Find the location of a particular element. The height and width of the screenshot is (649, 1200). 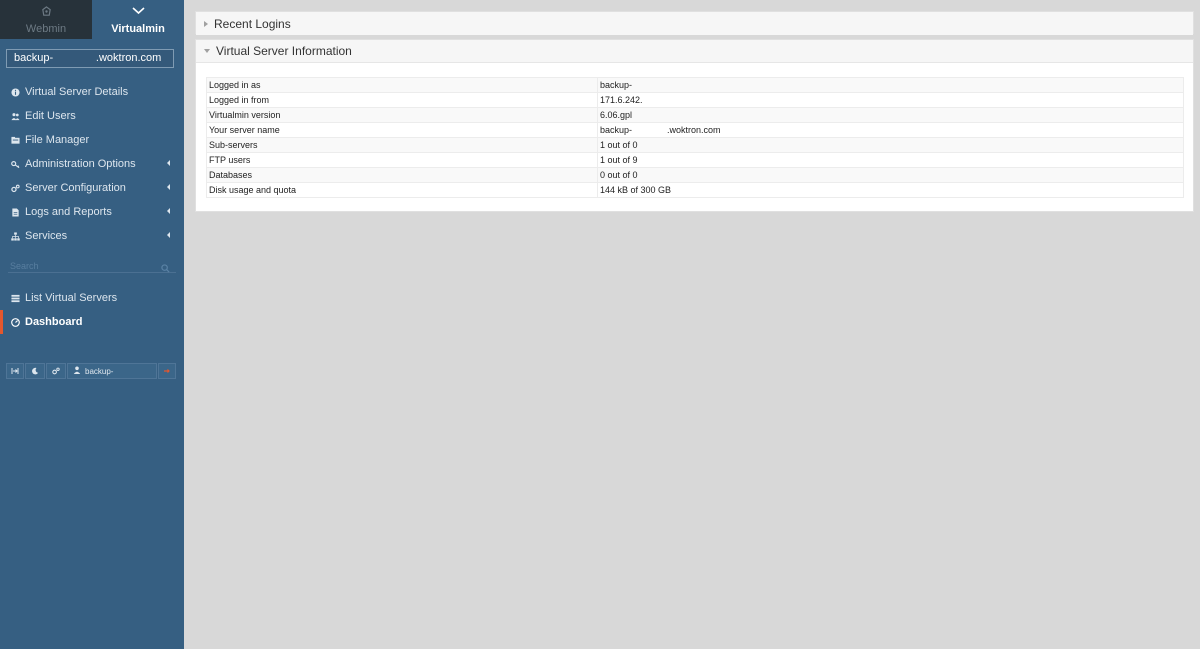

sidebar-item-services: Services is located at coordinates (92, 236).